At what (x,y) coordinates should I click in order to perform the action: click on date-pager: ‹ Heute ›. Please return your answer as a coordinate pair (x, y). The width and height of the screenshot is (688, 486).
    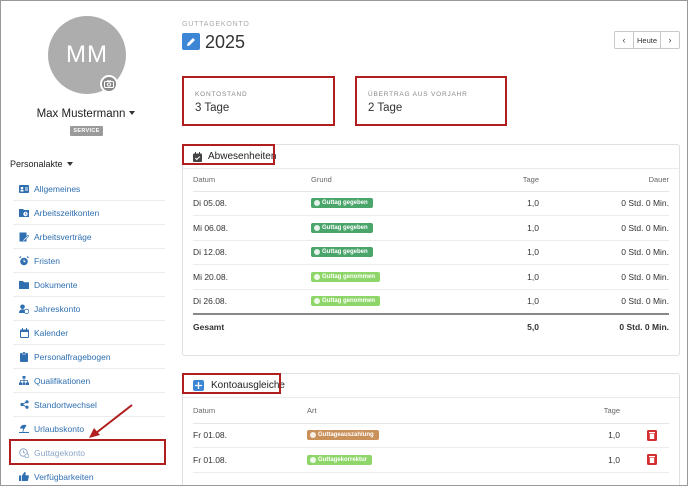
    Looking at the image, I should click on (647, 40).